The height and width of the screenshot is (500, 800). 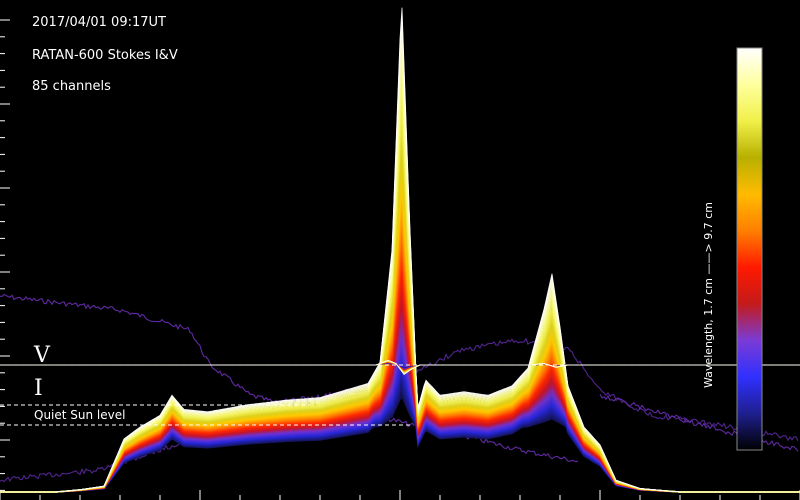 I want to click on v-series-label: V, so click(x=42, y=355).